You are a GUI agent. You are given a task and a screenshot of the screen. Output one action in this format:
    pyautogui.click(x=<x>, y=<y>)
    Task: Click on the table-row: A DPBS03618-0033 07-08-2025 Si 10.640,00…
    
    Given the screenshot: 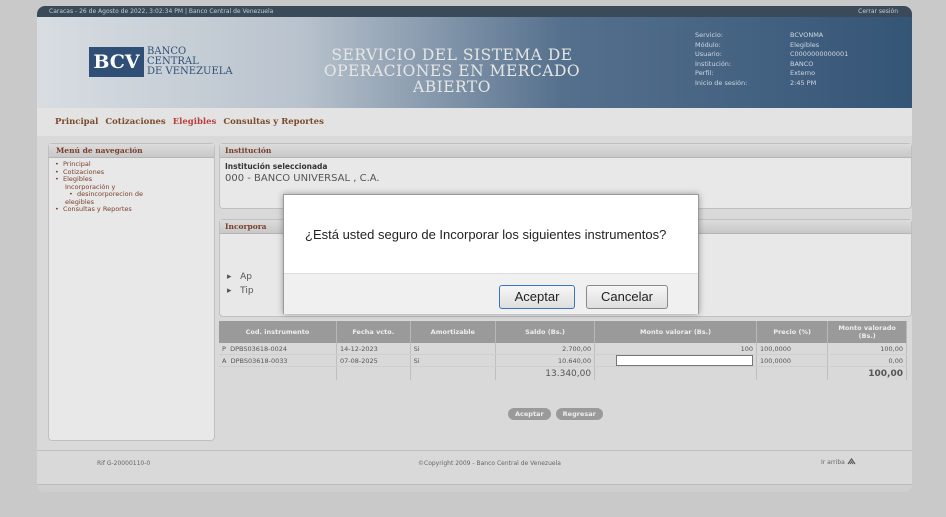 What is the action you would take?
    pyautogui.click(x=563, y=360)
    